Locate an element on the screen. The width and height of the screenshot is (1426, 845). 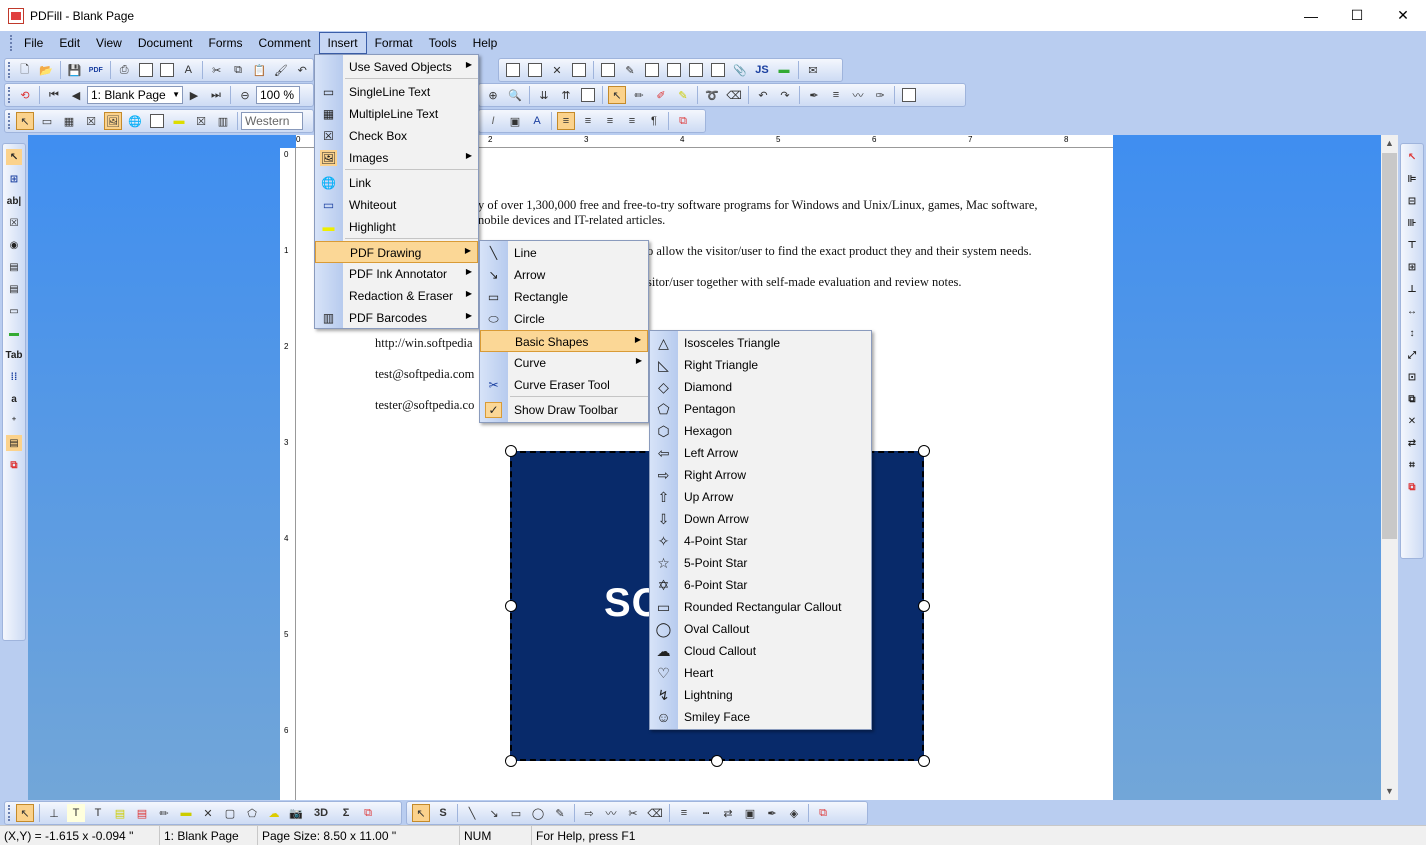
menu-forms: Forms is located at coordinates (226, 43).